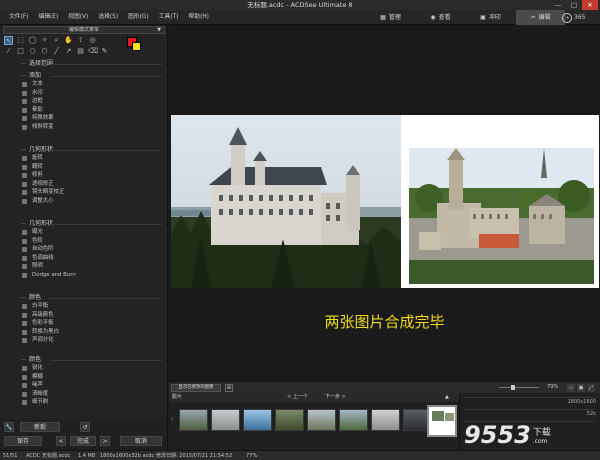 Image resolution: width=600 pixels, height=460 pixels. Describe the element at coordinates (24, 403) in the screenshot. I see `detail-brush-icon` at that location.